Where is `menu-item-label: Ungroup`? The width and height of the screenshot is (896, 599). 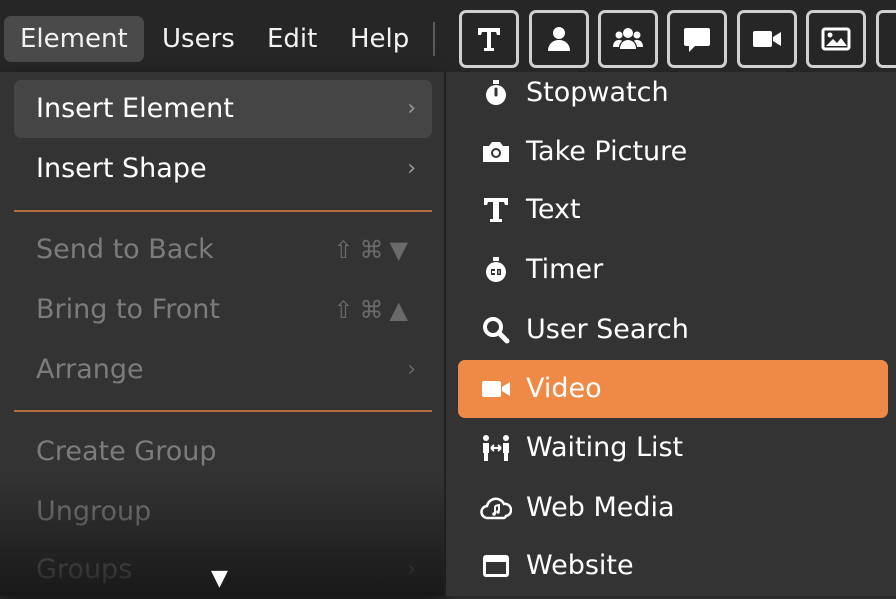
menu-item-label: Ungroup is located at coordinates (94, 511).